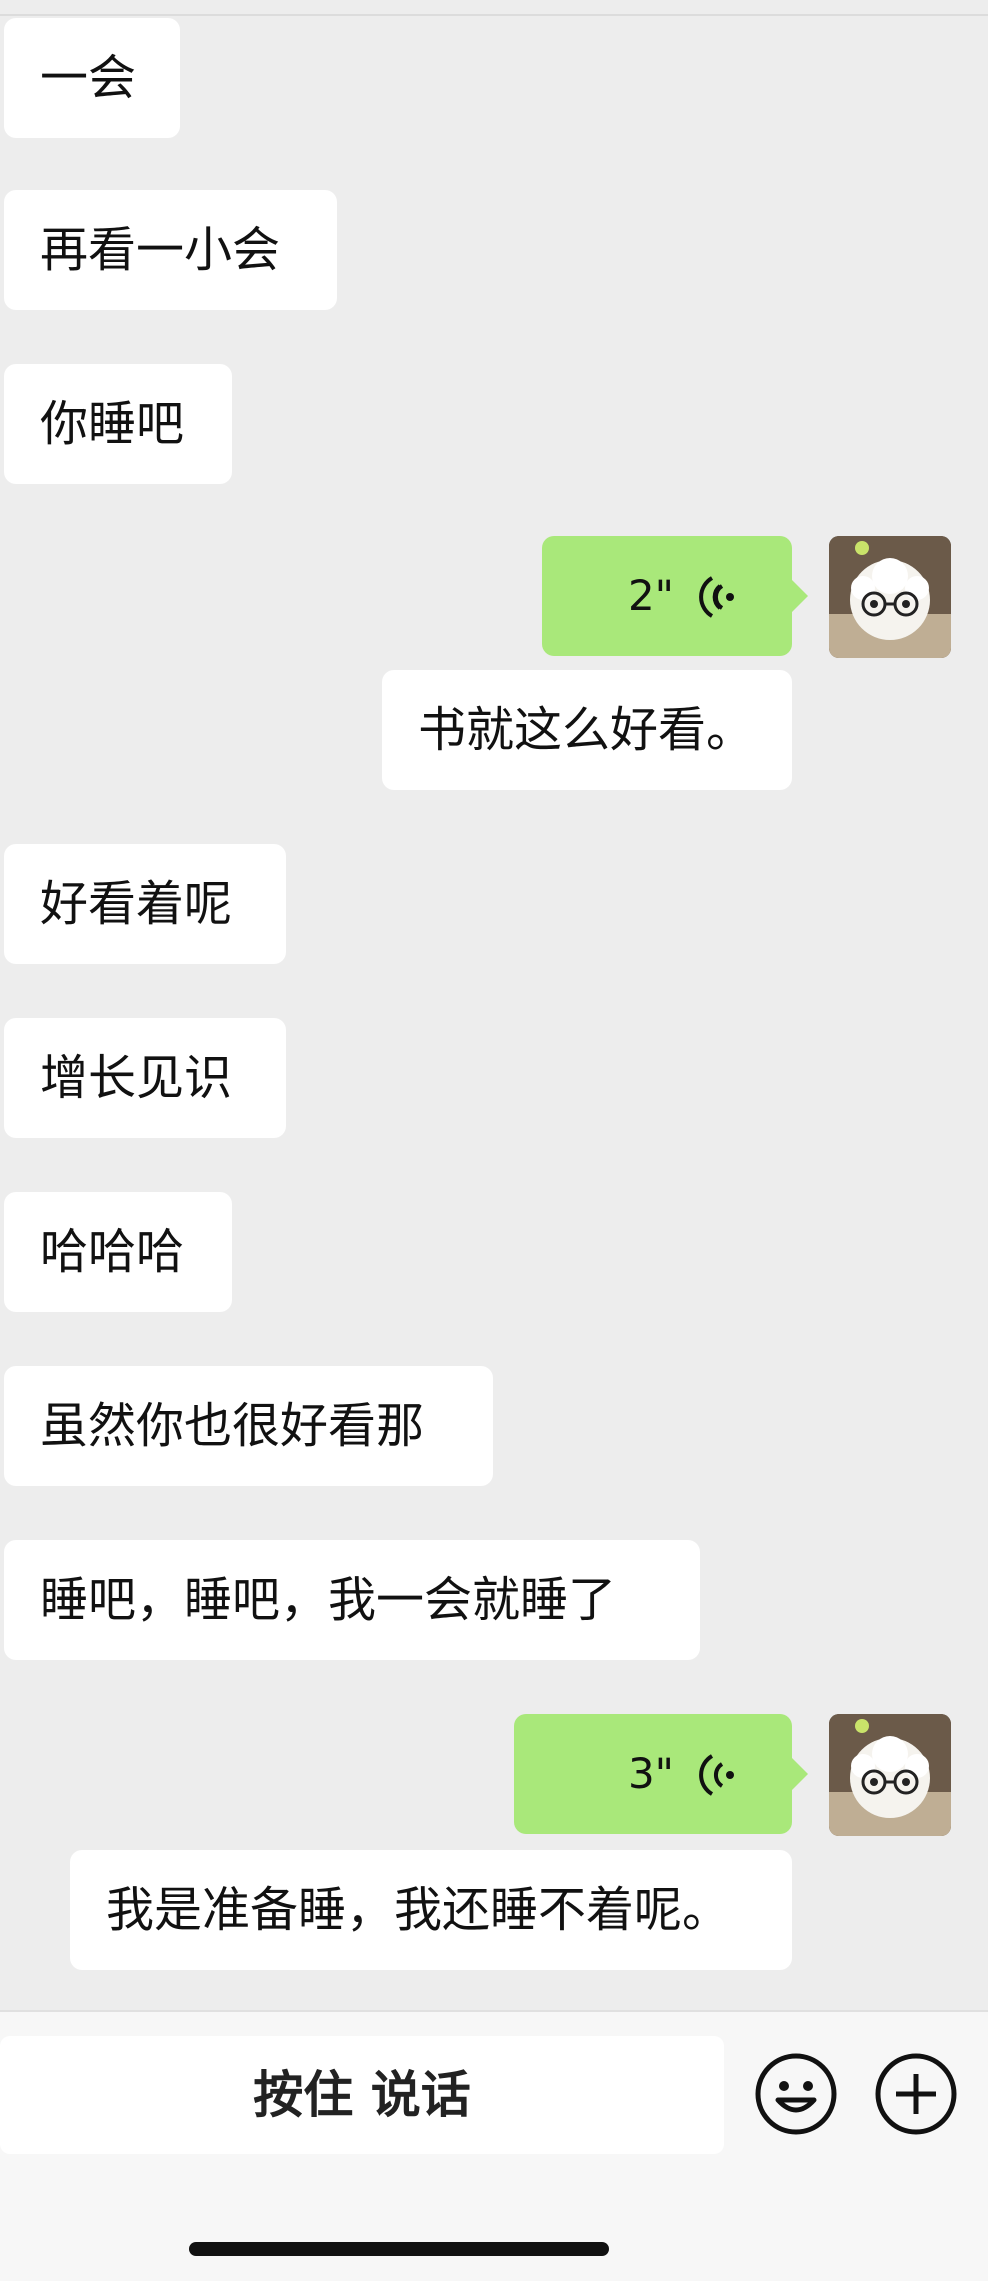 This screenshot has height=2281, width=988. What do you see at coordinates (118, 1252) in the screenshot?
I see `message-bubble-received: 哈哈哈` at bounding box center [118, 1252].